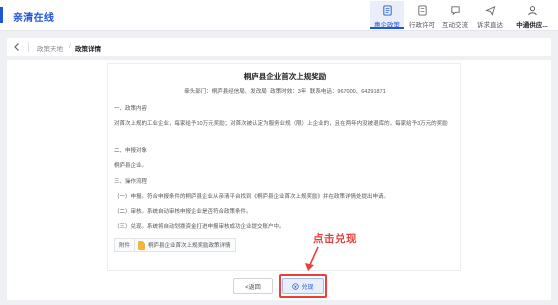 The width and height of the screenshot is (558, 305). What do you see at coordinates (253, 286) in the screenshot?
I see `back-button: <返回` at bounding box center [253, 286].